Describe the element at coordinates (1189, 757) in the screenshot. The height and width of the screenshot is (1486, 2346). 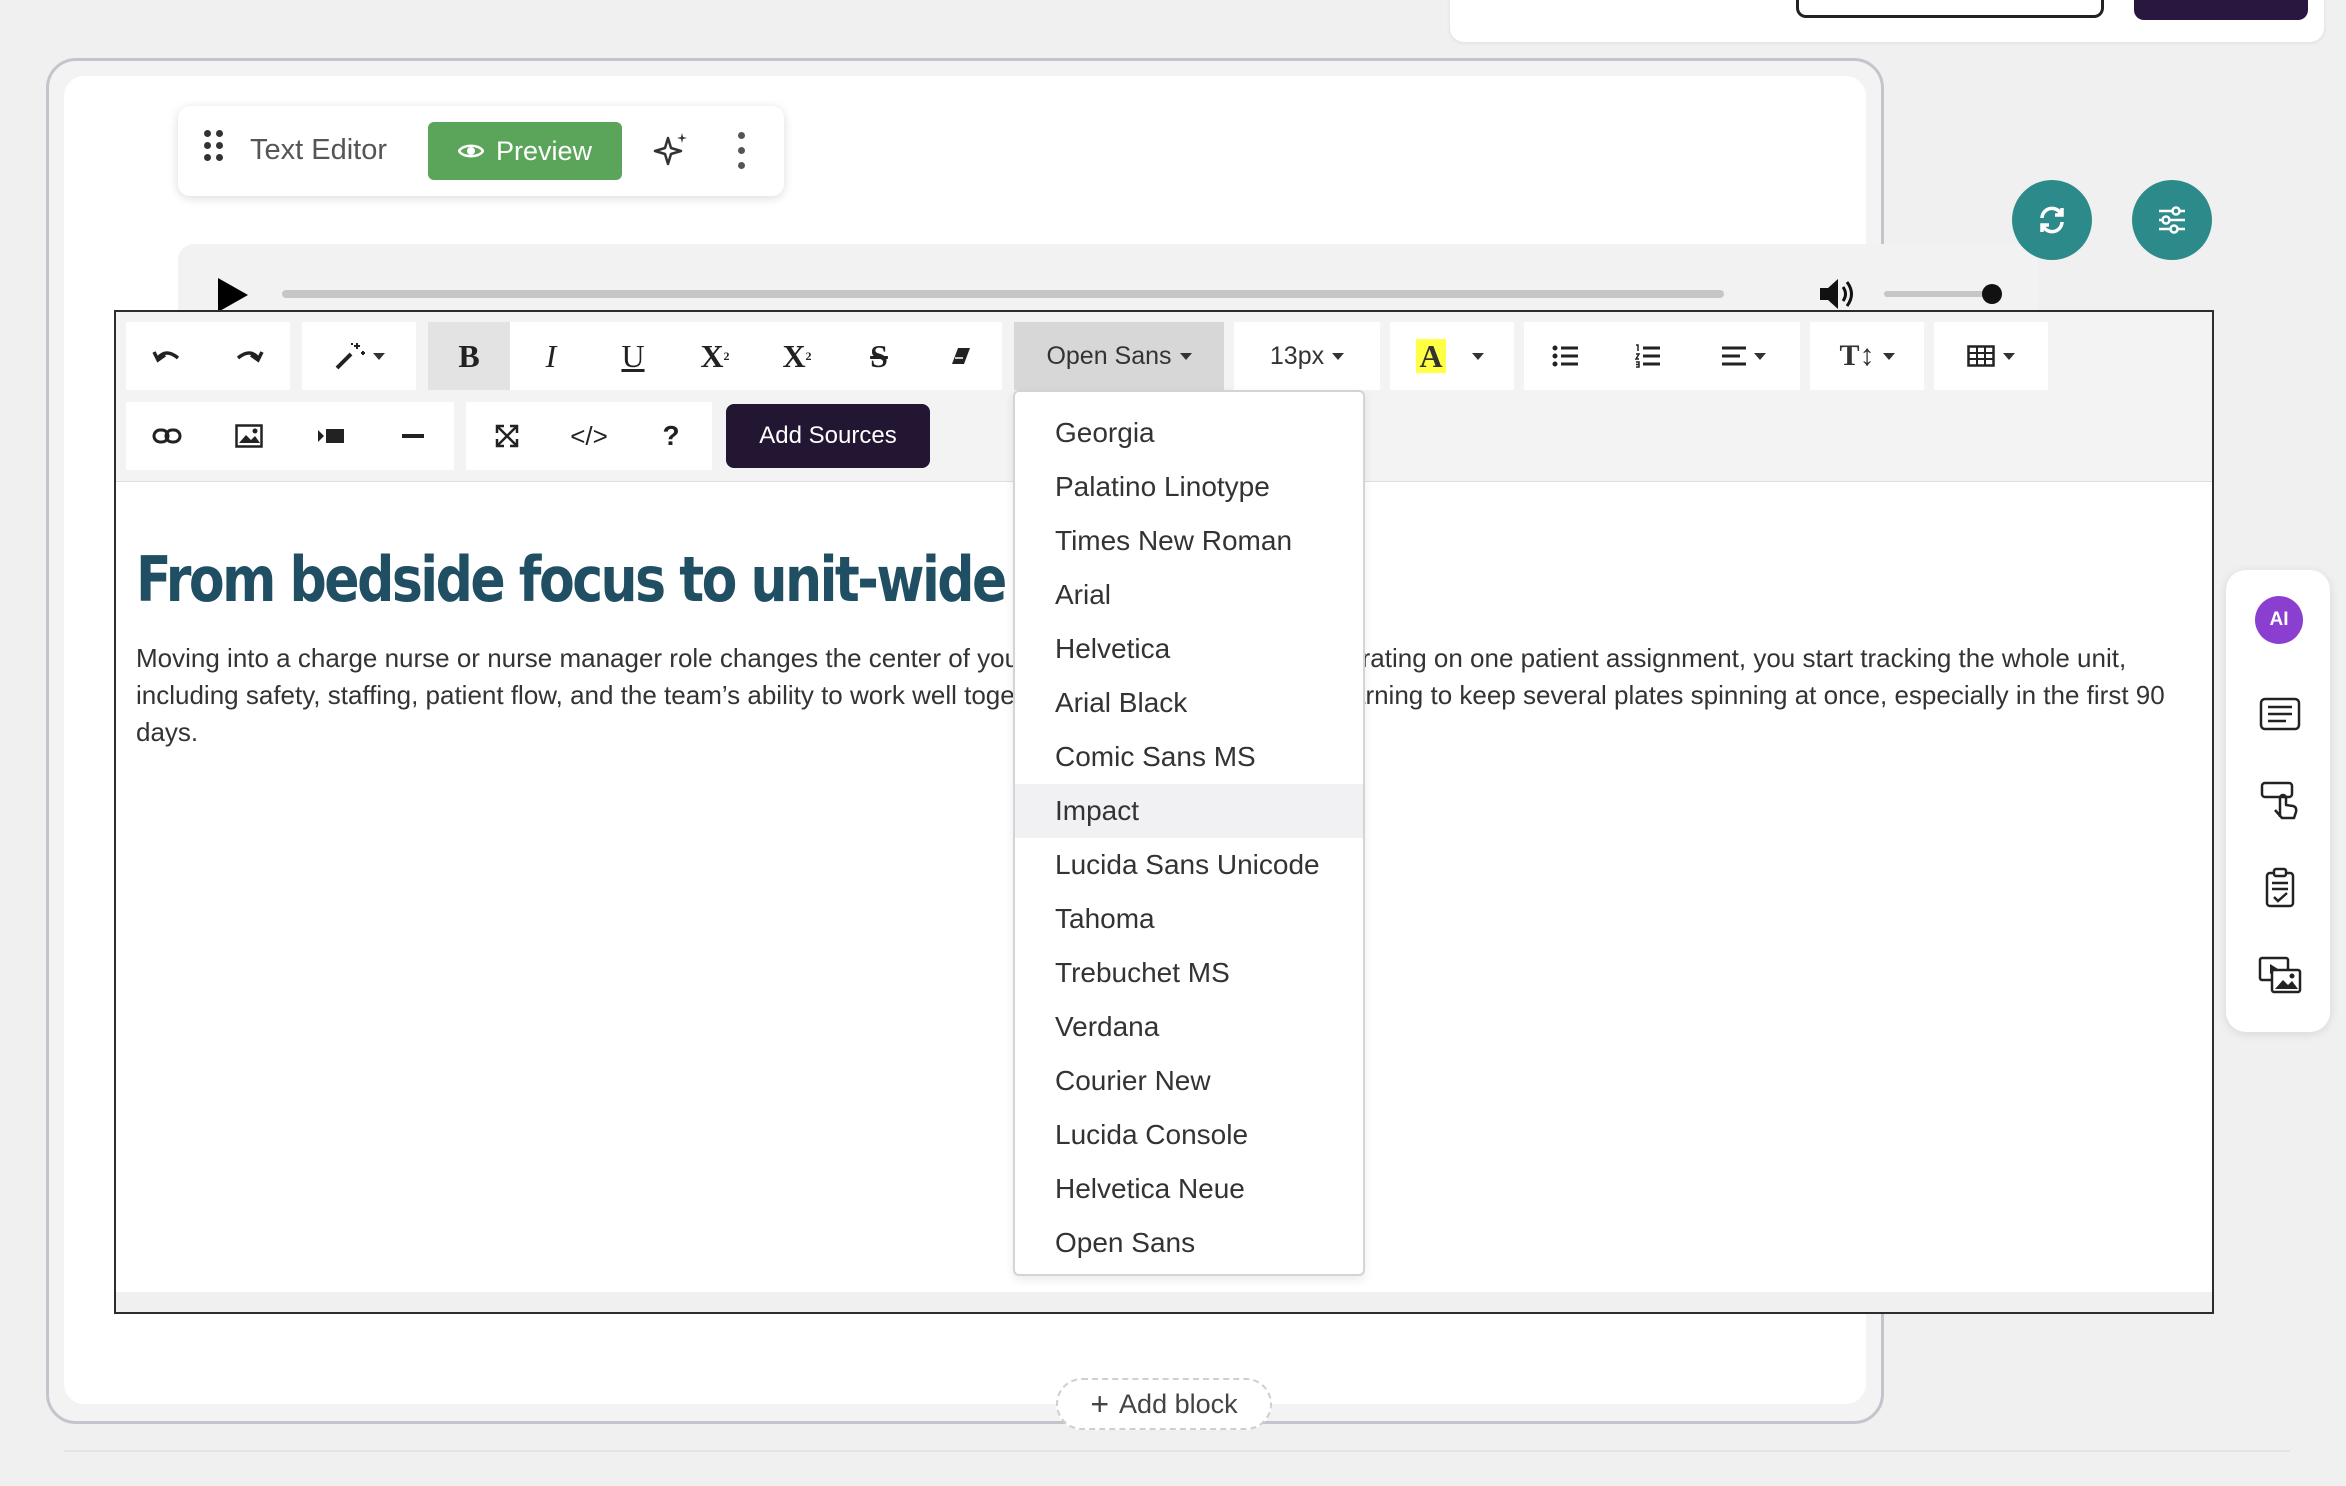
I see `font-option: Comic Sans MS` at that location.